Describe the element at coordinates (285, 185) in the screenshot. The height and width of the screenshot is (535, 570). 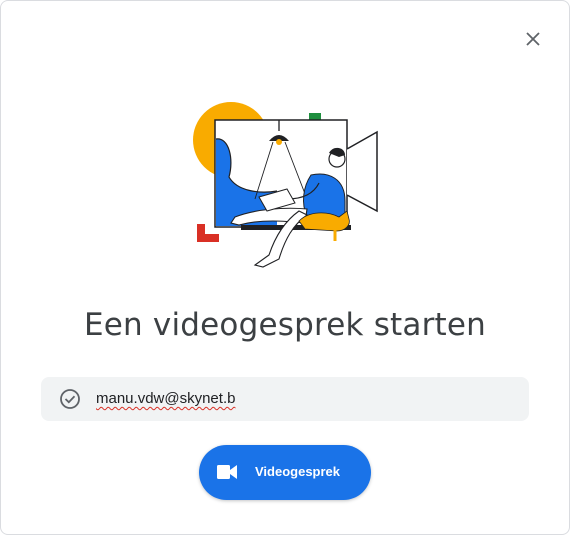
I see `video-call-illustration` at that location.